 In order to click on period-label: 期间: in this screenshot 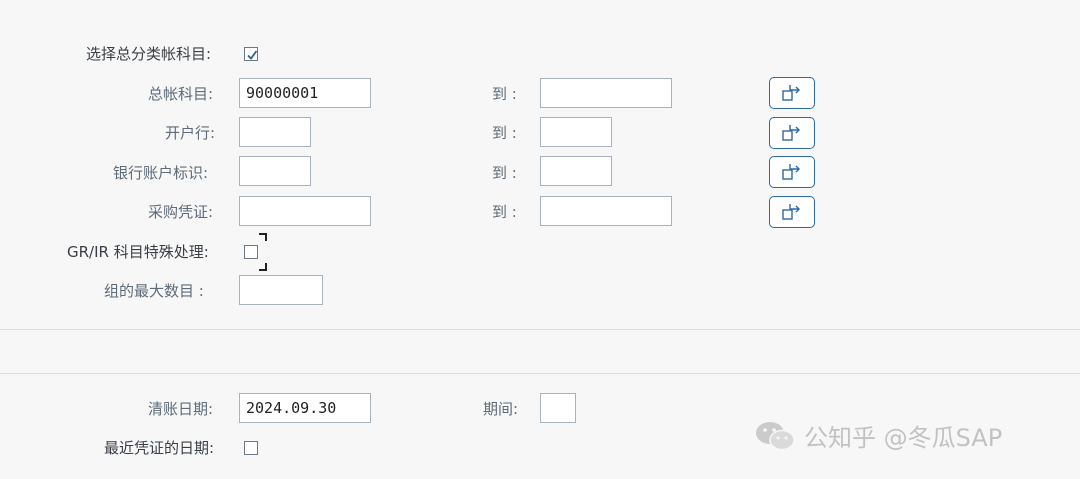, I will do `click(501, 409)`.